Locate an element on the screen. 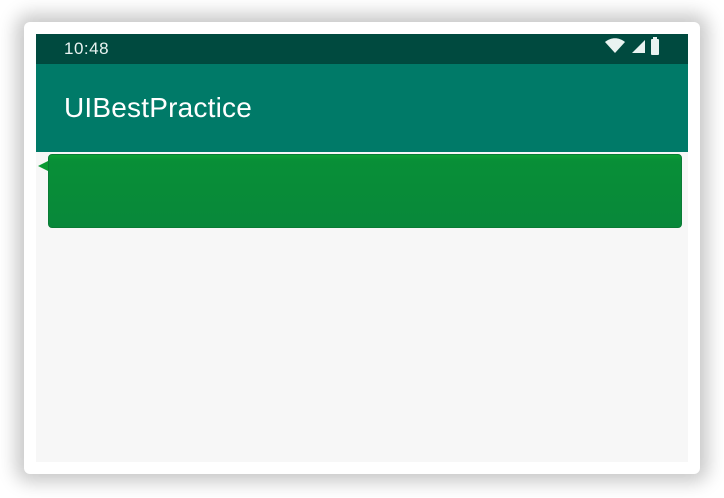 The height and width of the screenshot is (498, 724). message-bubble is located at coordinates (365, 191).